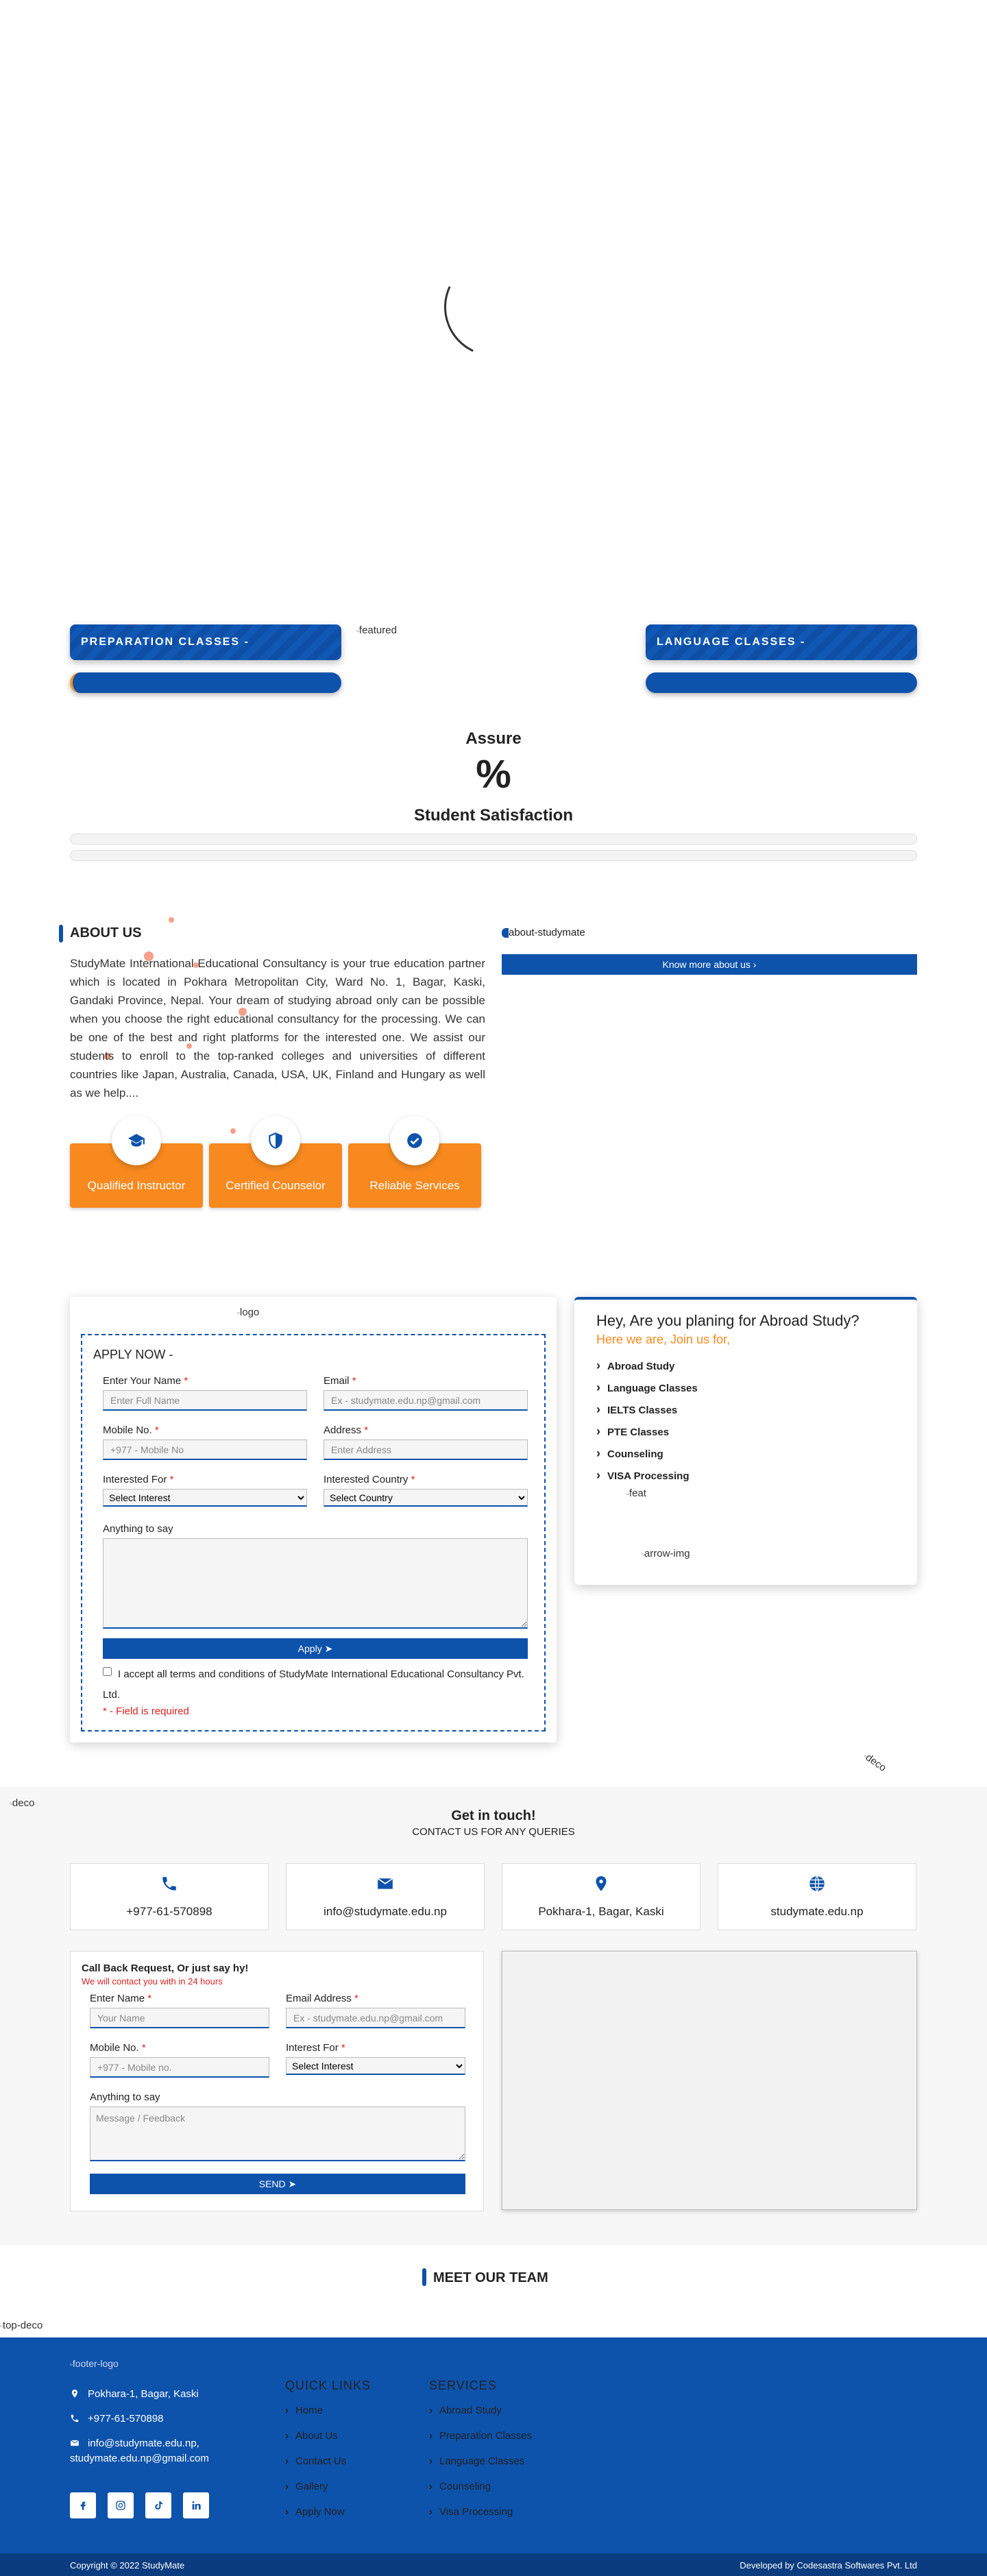 Image resolution: width=987 pixels, height=2576 pixels. What do you see at coordinates (346, 1430) in the screenshot?
I see `address-label: Address *` at bounding box center [346, 1430].